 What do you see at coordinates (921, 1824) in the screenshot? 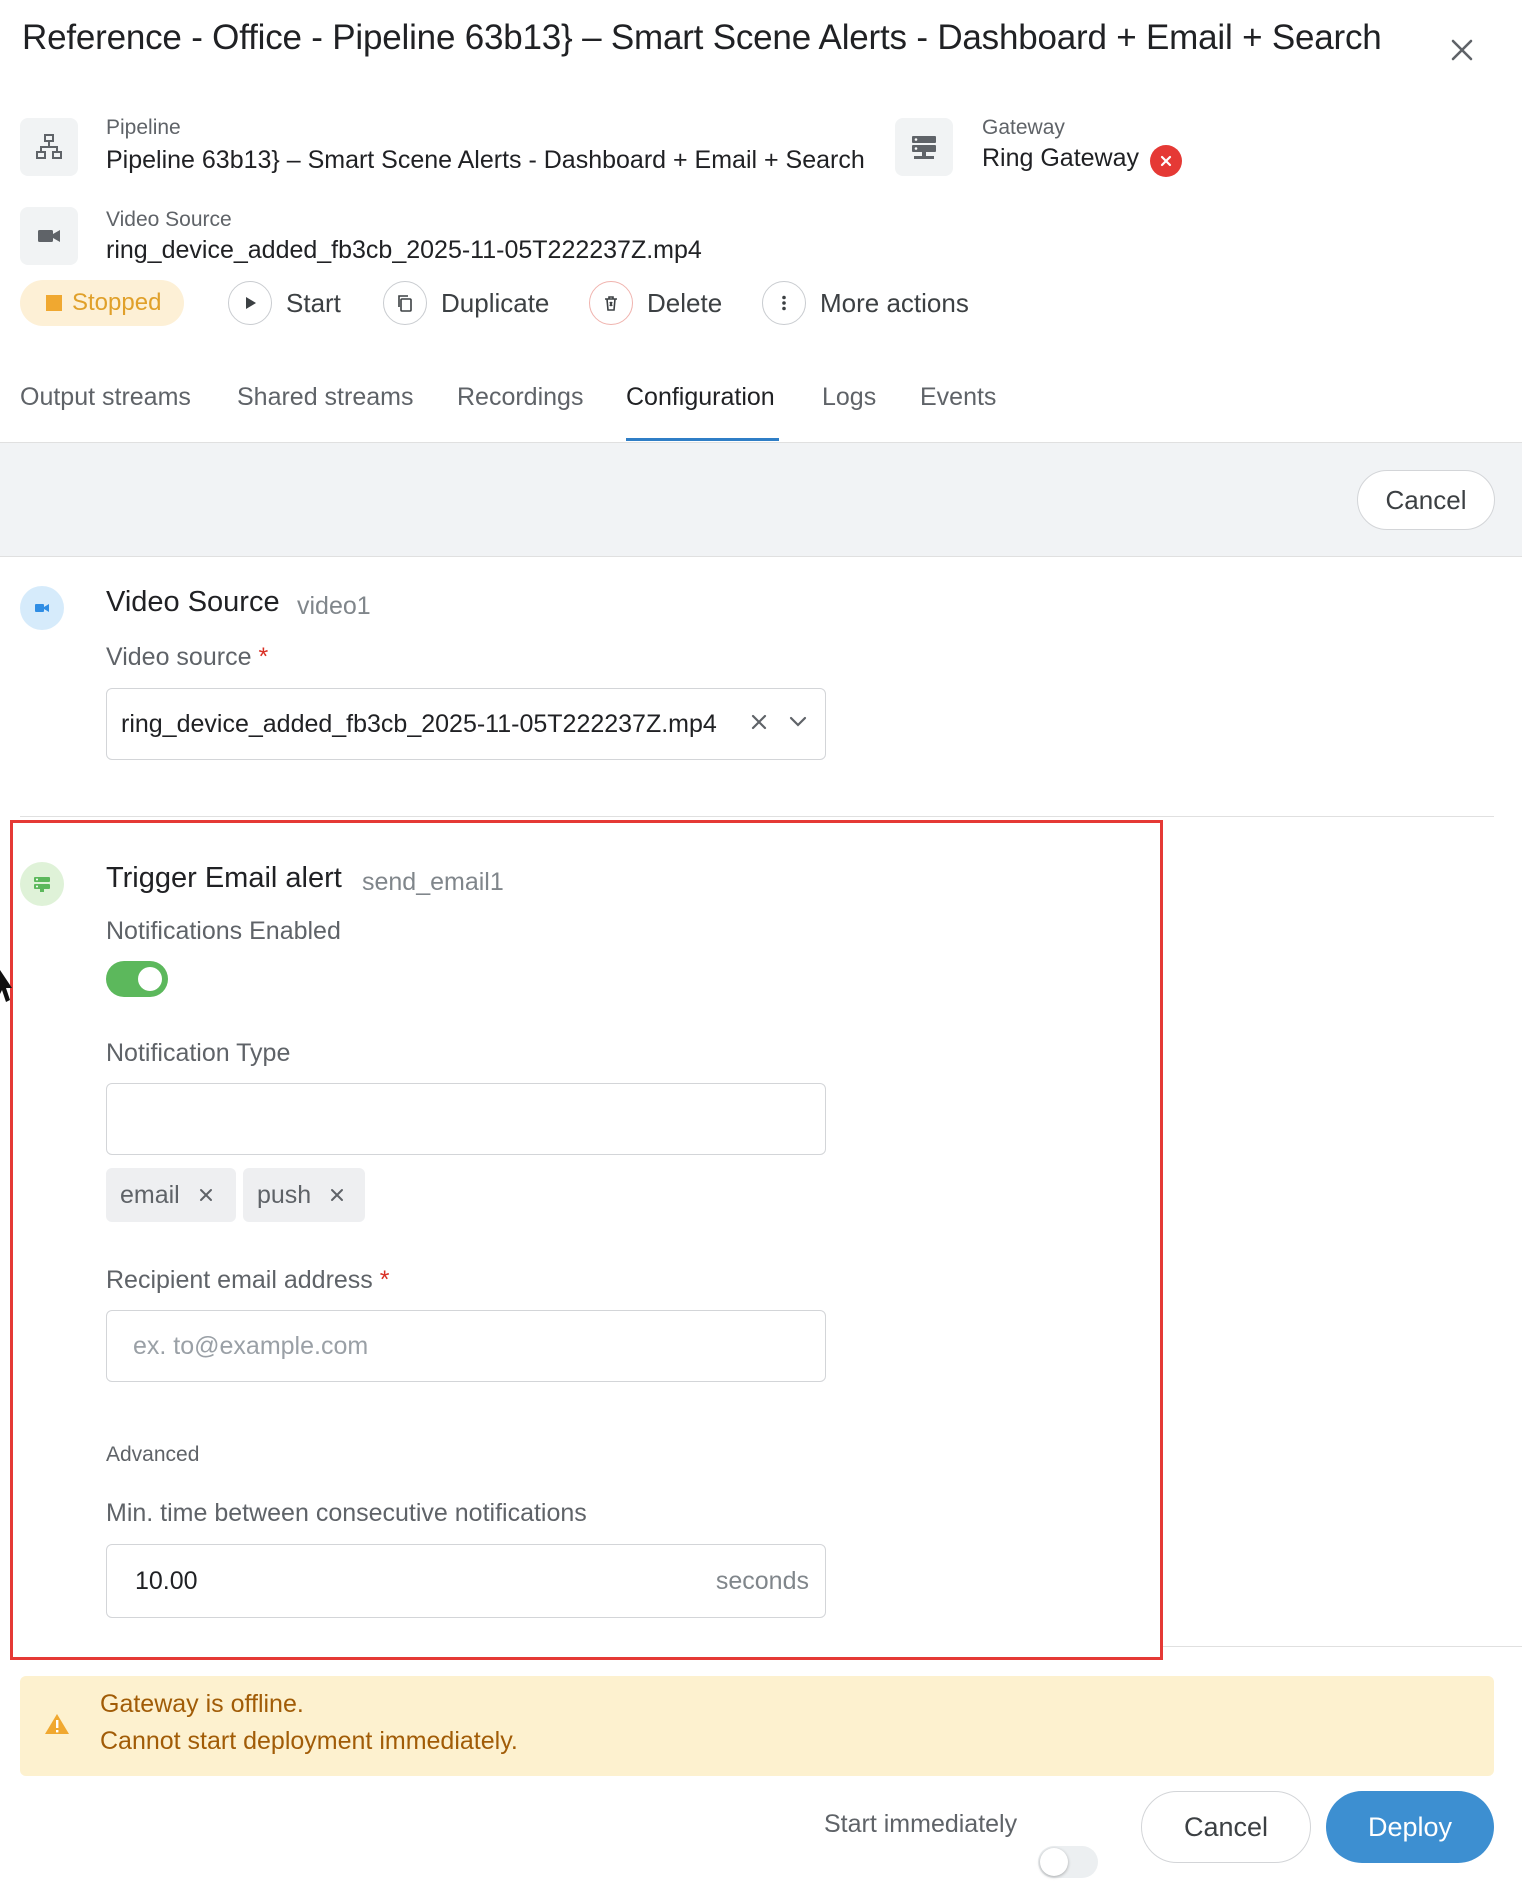
I see `start-immediately-label: Start immediately` at bounding box center [921, 1824].